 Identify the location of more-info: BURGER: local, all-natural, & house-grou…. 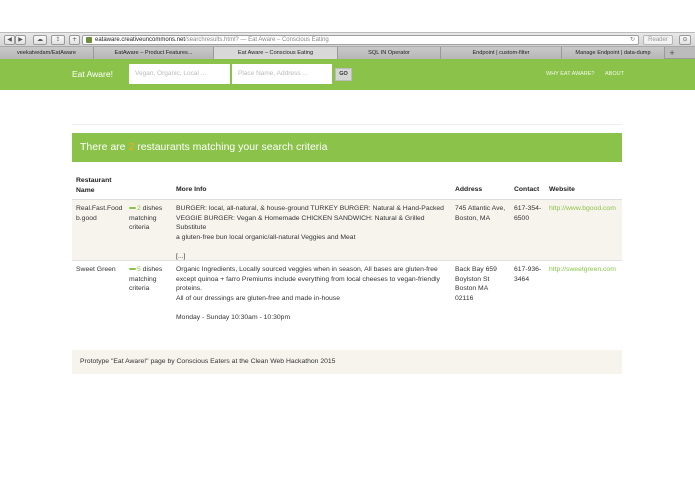
(312, 233).